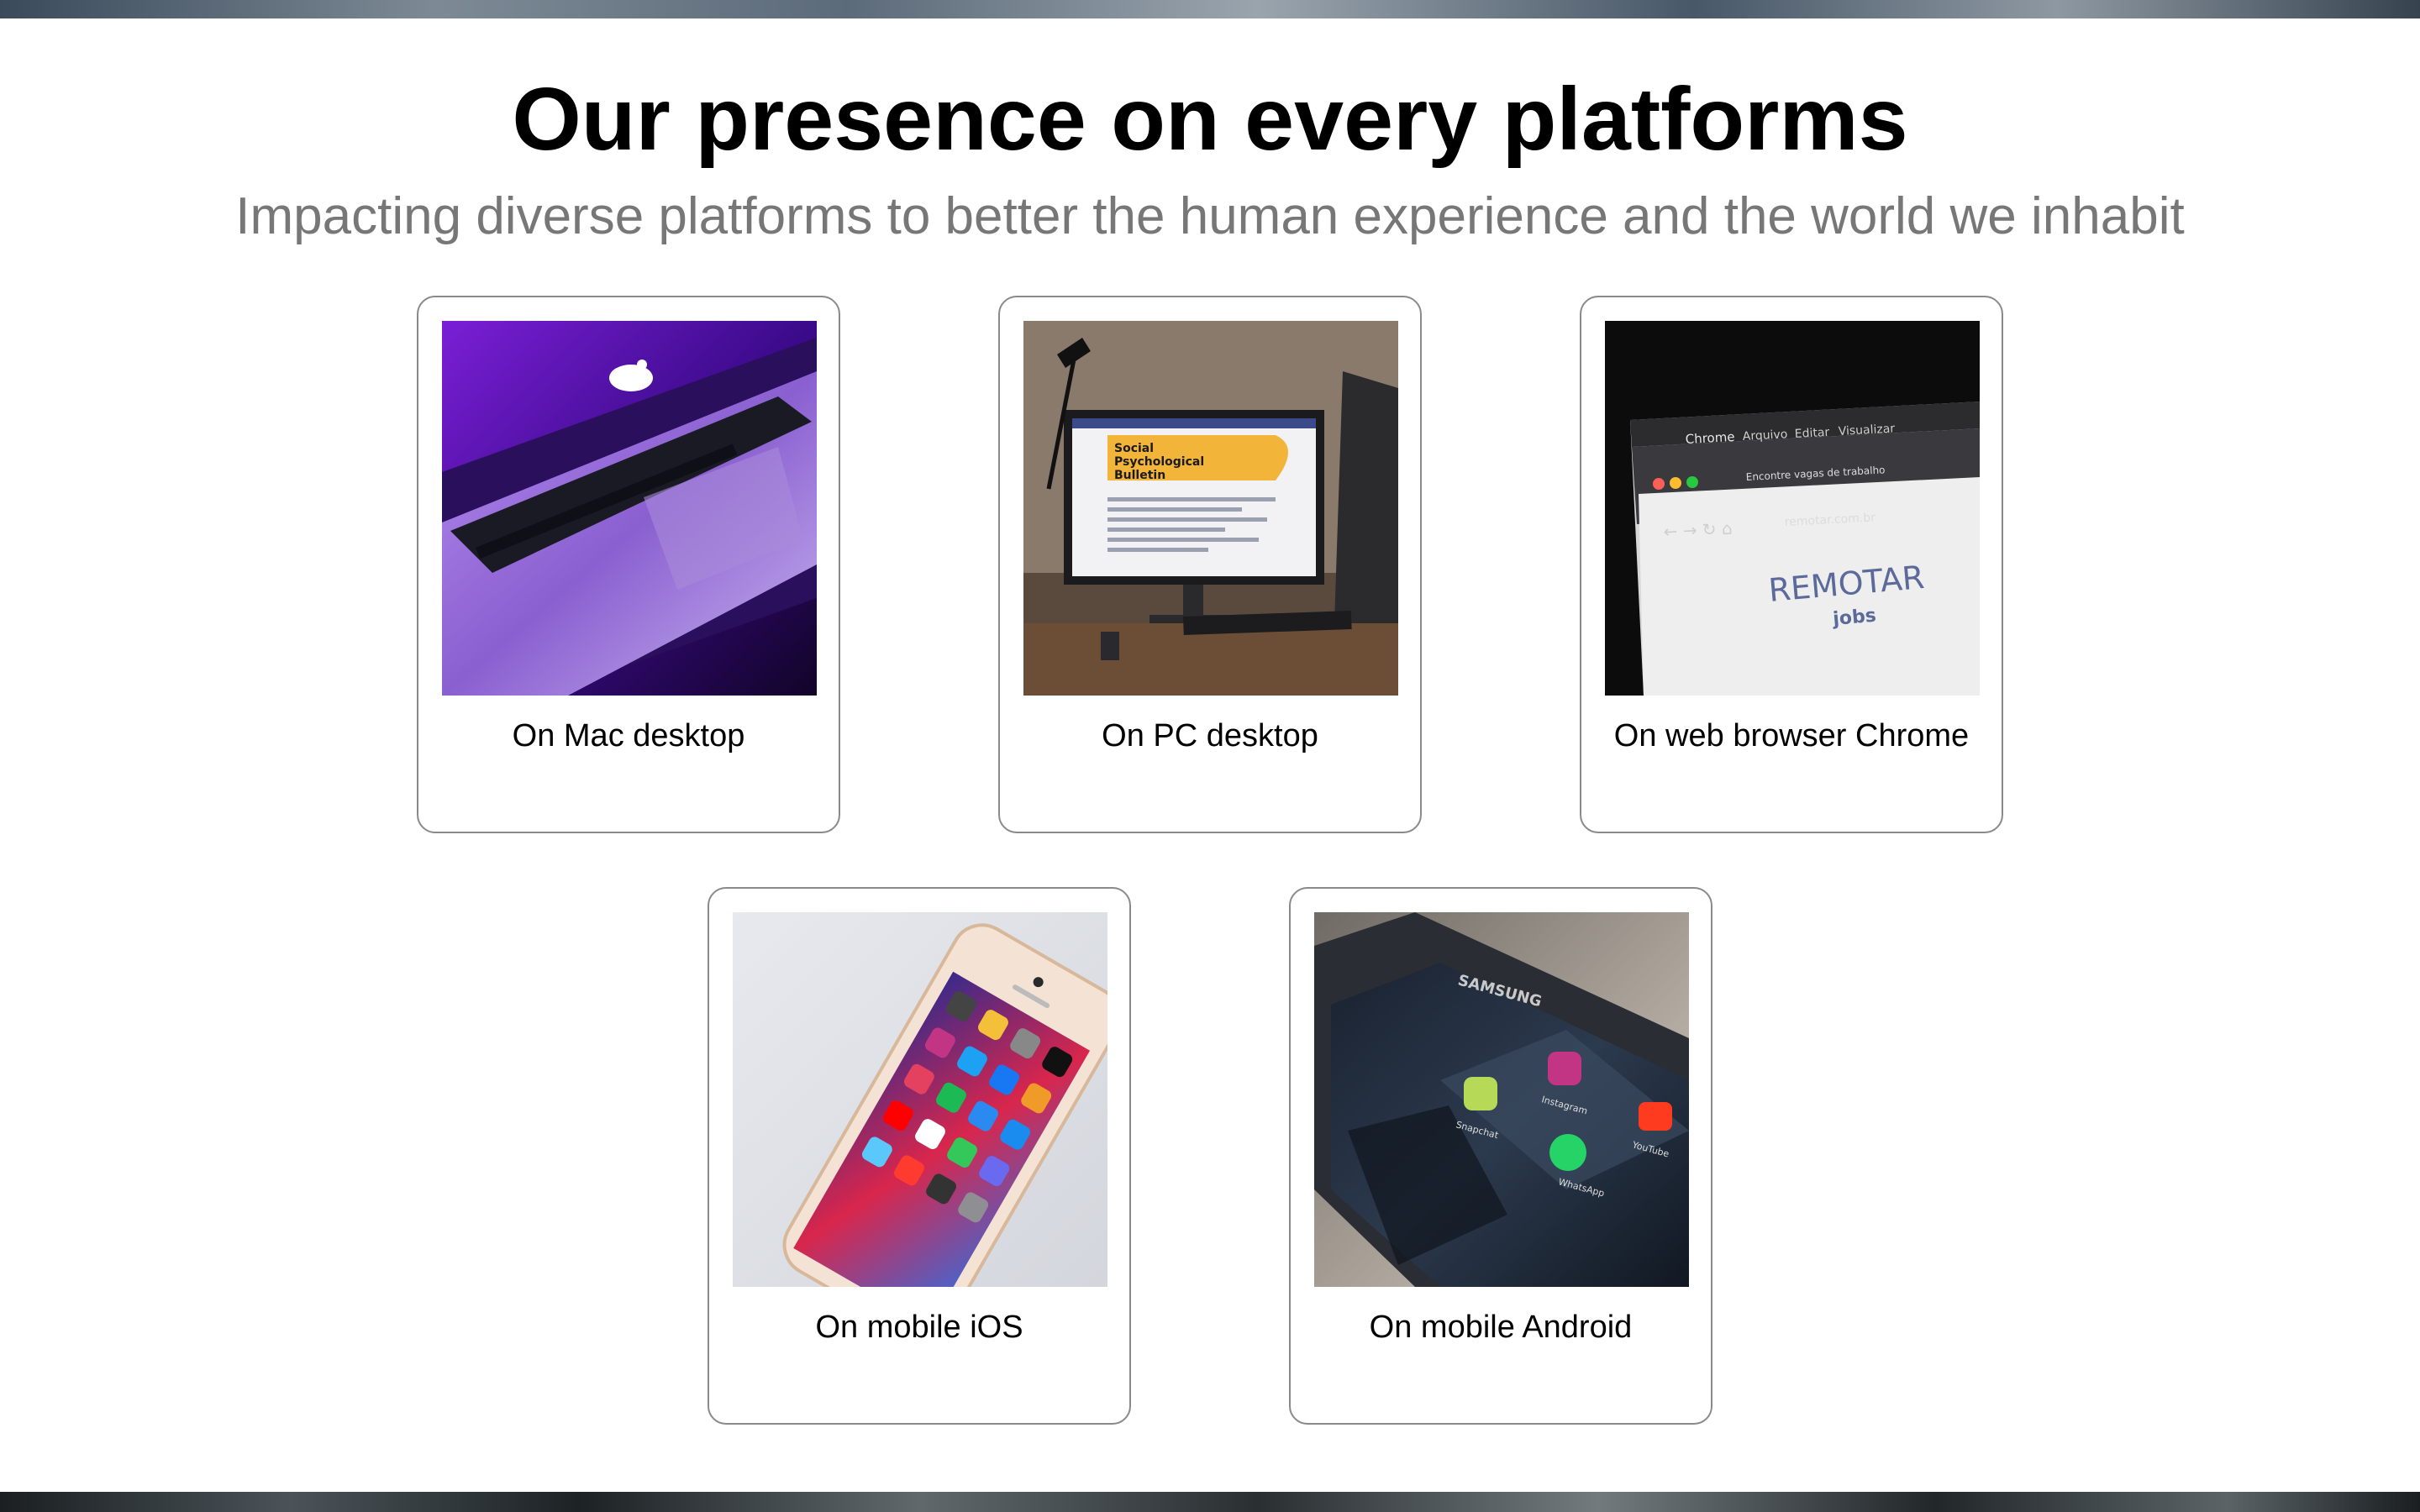 The height and width of the screenshot is (1512, 2420). I want to click on iphone-illustration, so click(920, 1099).